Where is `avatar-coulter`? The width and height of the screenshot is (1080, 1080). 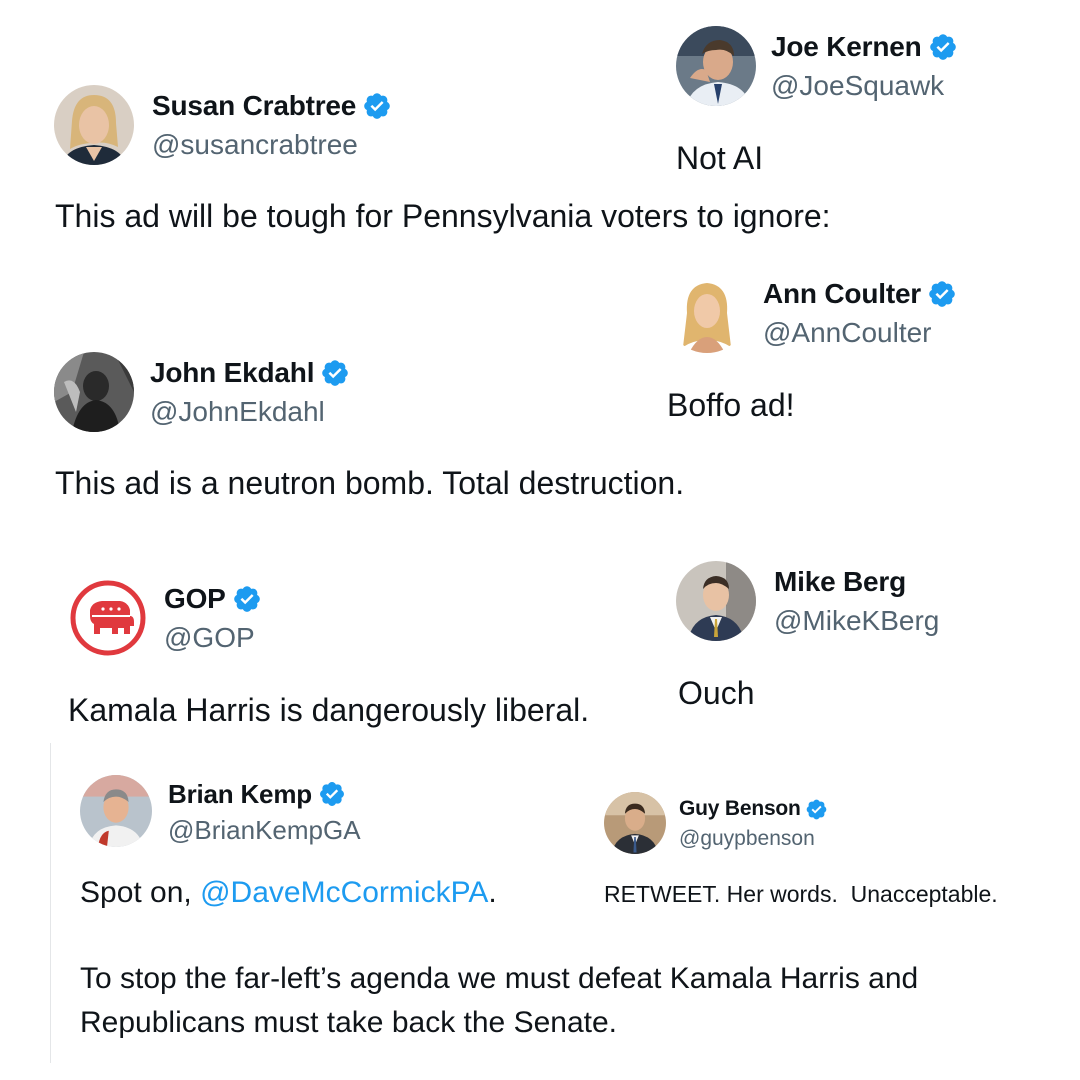 avatar-coulter is located at coordinates (707, 313).